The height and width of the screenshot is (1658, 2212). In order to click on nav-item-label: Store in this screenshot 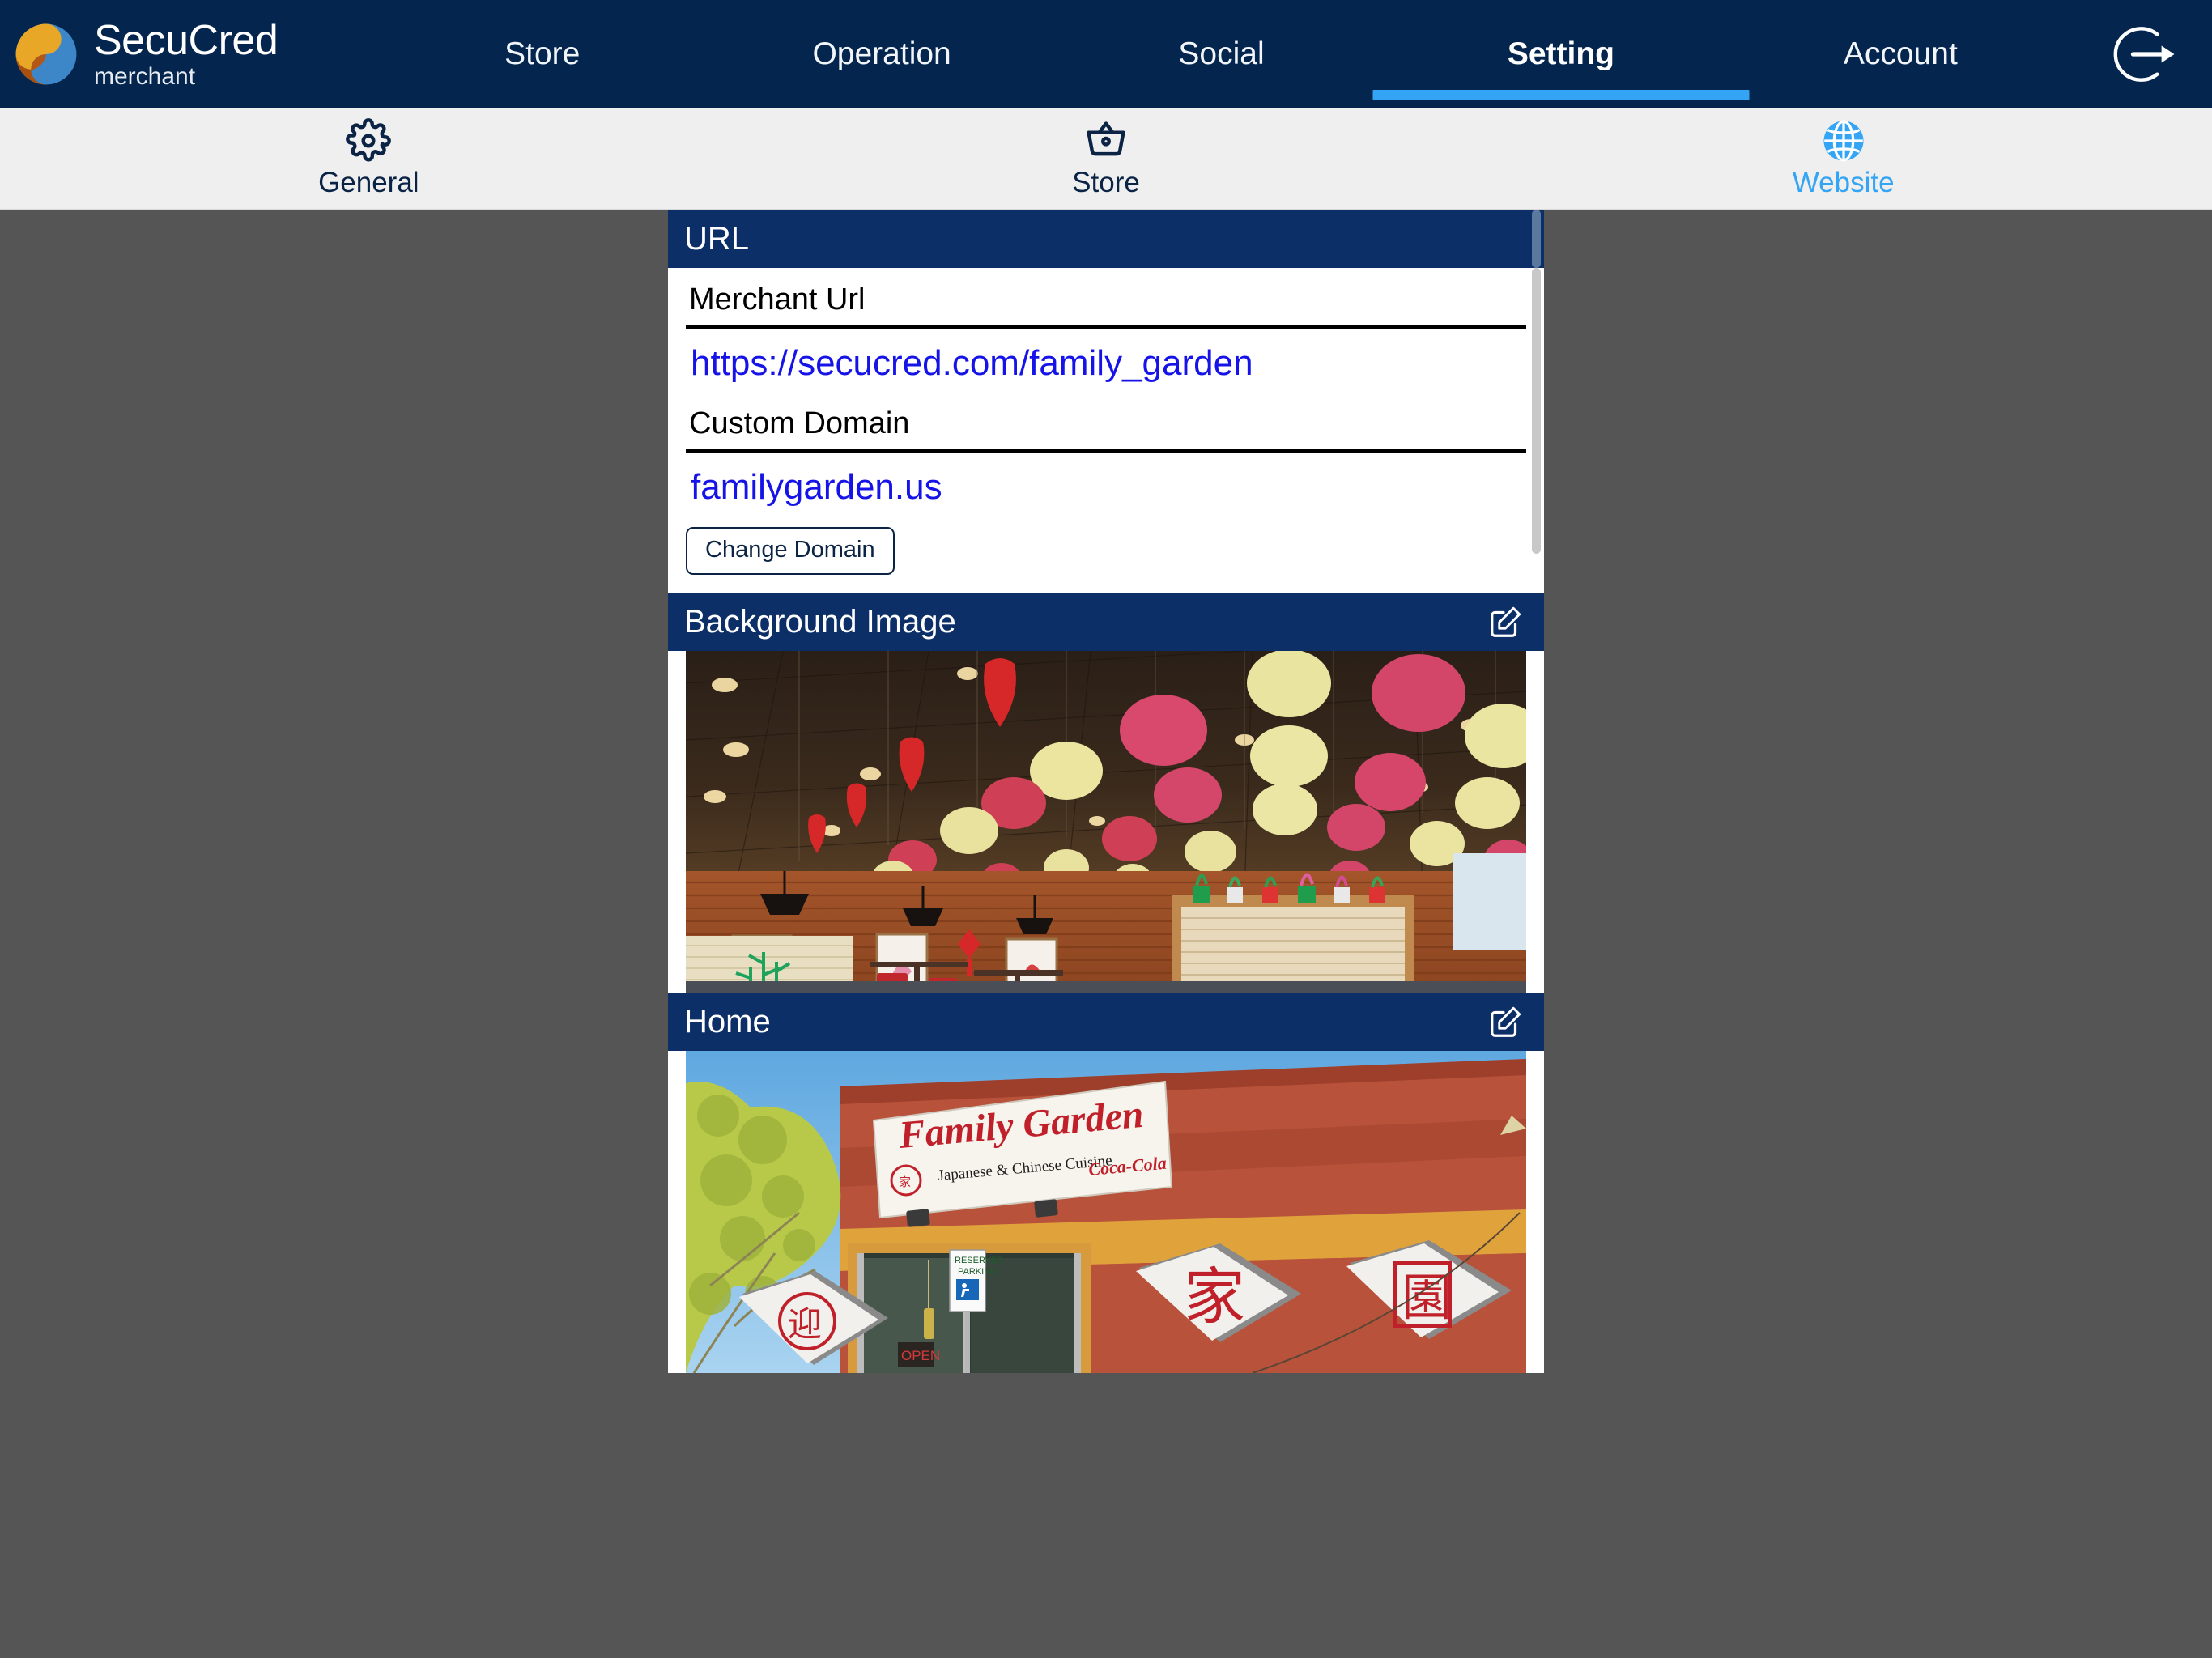, I will do `click(543, 53)`.